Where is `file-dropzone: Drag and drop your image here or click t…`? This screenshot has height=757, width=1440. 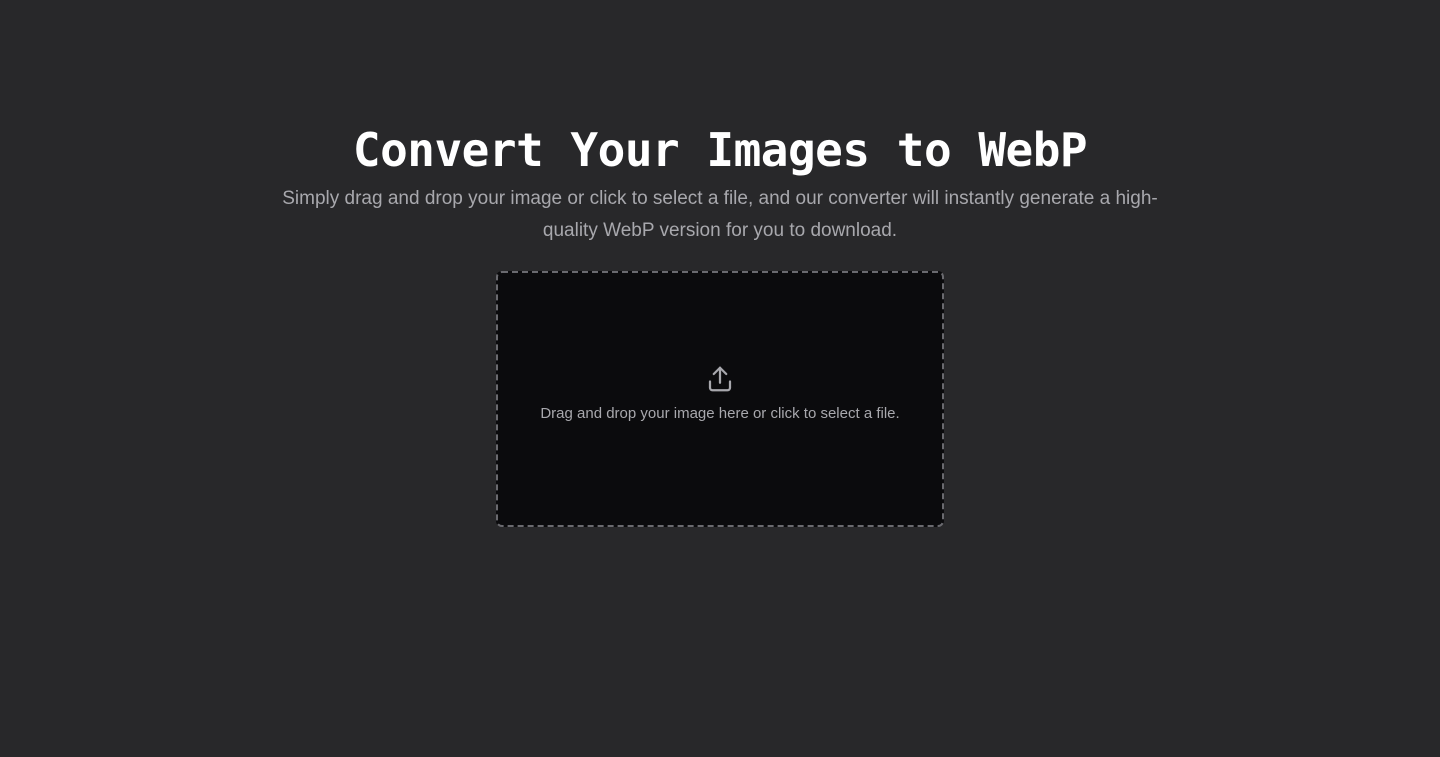
file-dropzone: Drag and drop your image here or click t… is located at coordinates (720, 399).